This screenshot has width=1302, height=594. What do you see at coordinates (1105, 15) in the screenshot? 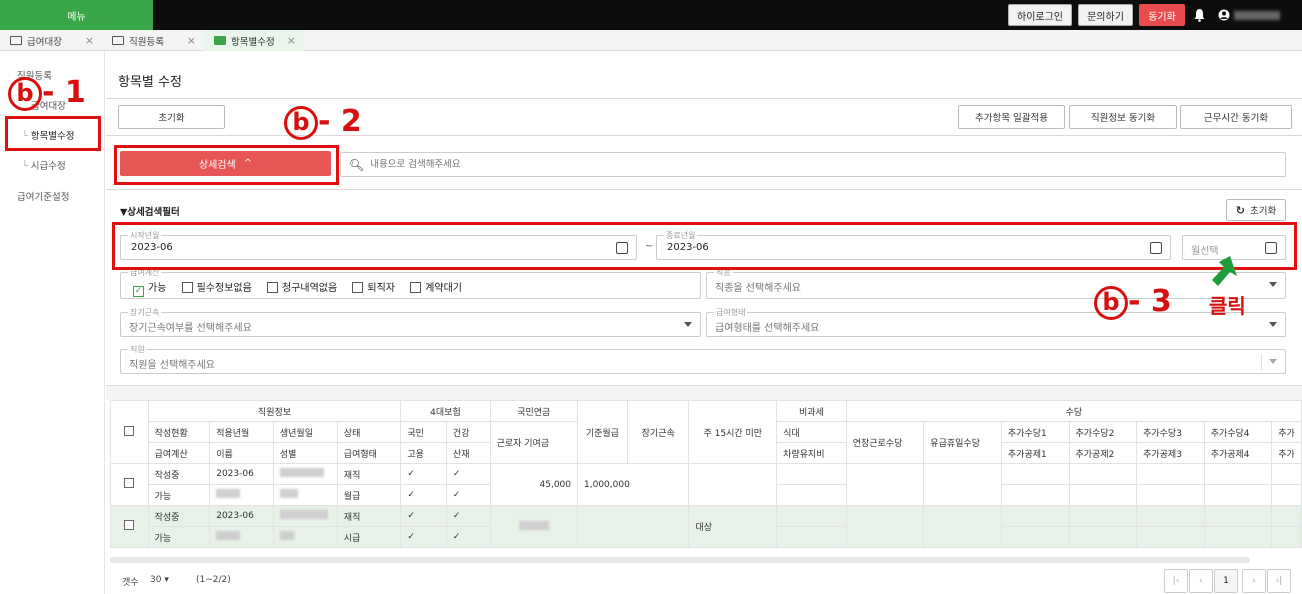
I see `inquiry-button: 문의하기` at bounding box center [1105, 15].